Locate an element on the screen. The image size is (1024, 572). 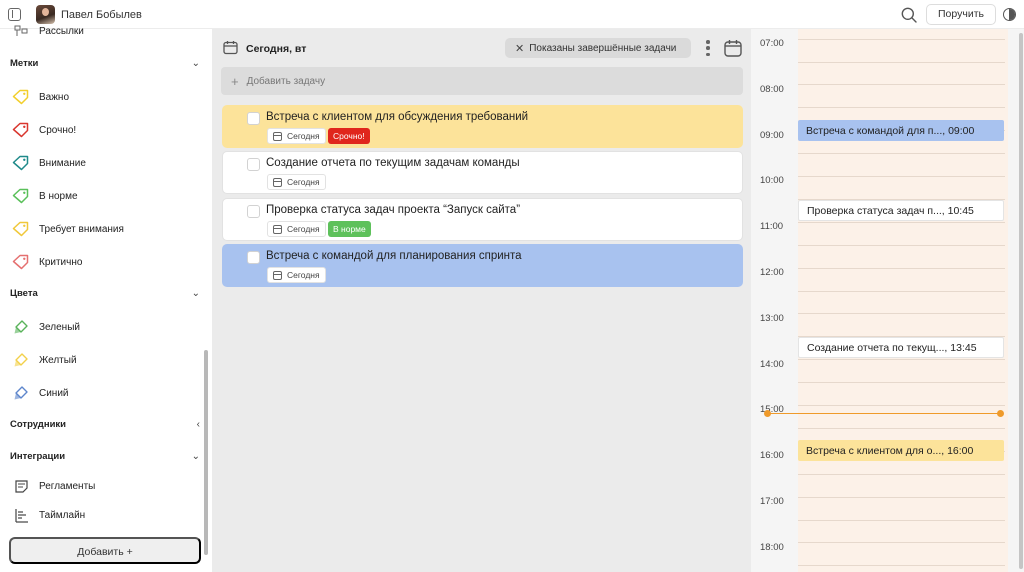
close-icon: ✕ is located at coordinates (519, 48).